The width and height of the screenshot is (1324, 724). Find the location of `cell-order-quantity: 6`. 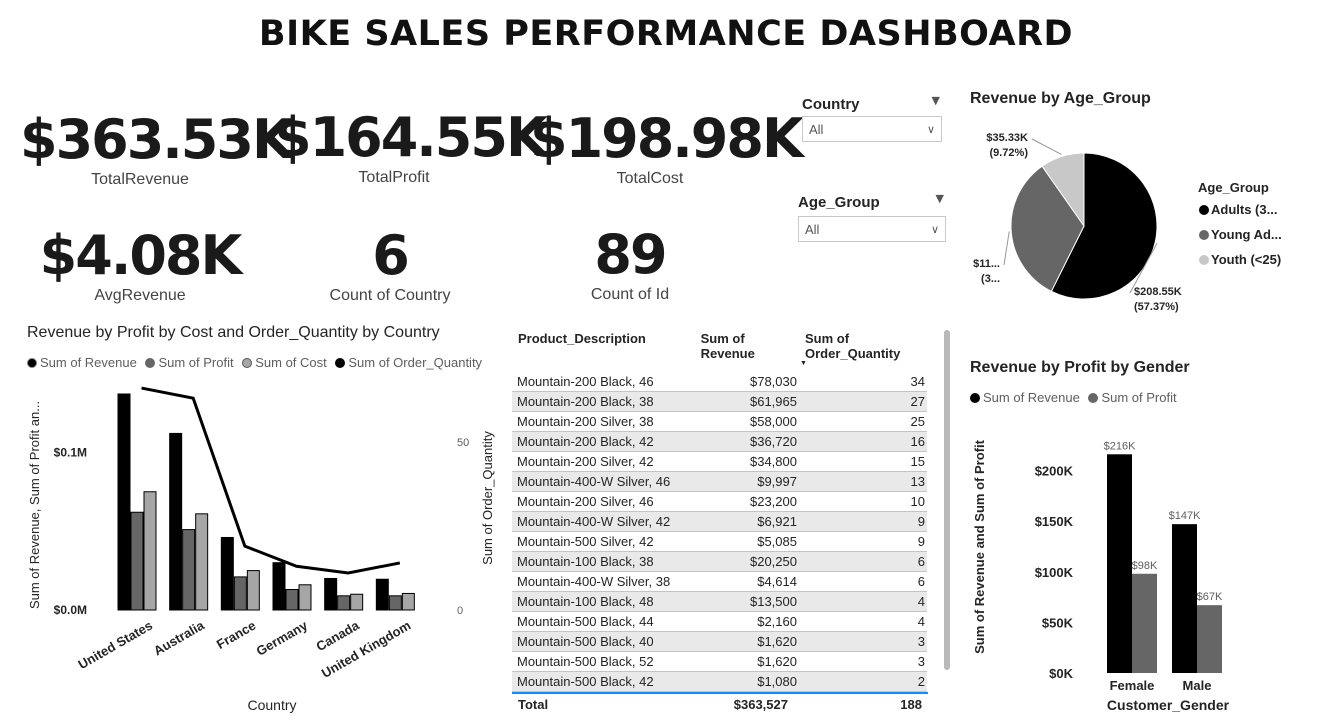

cell-order-quantity: 6 is located at coordinates (862, 561).